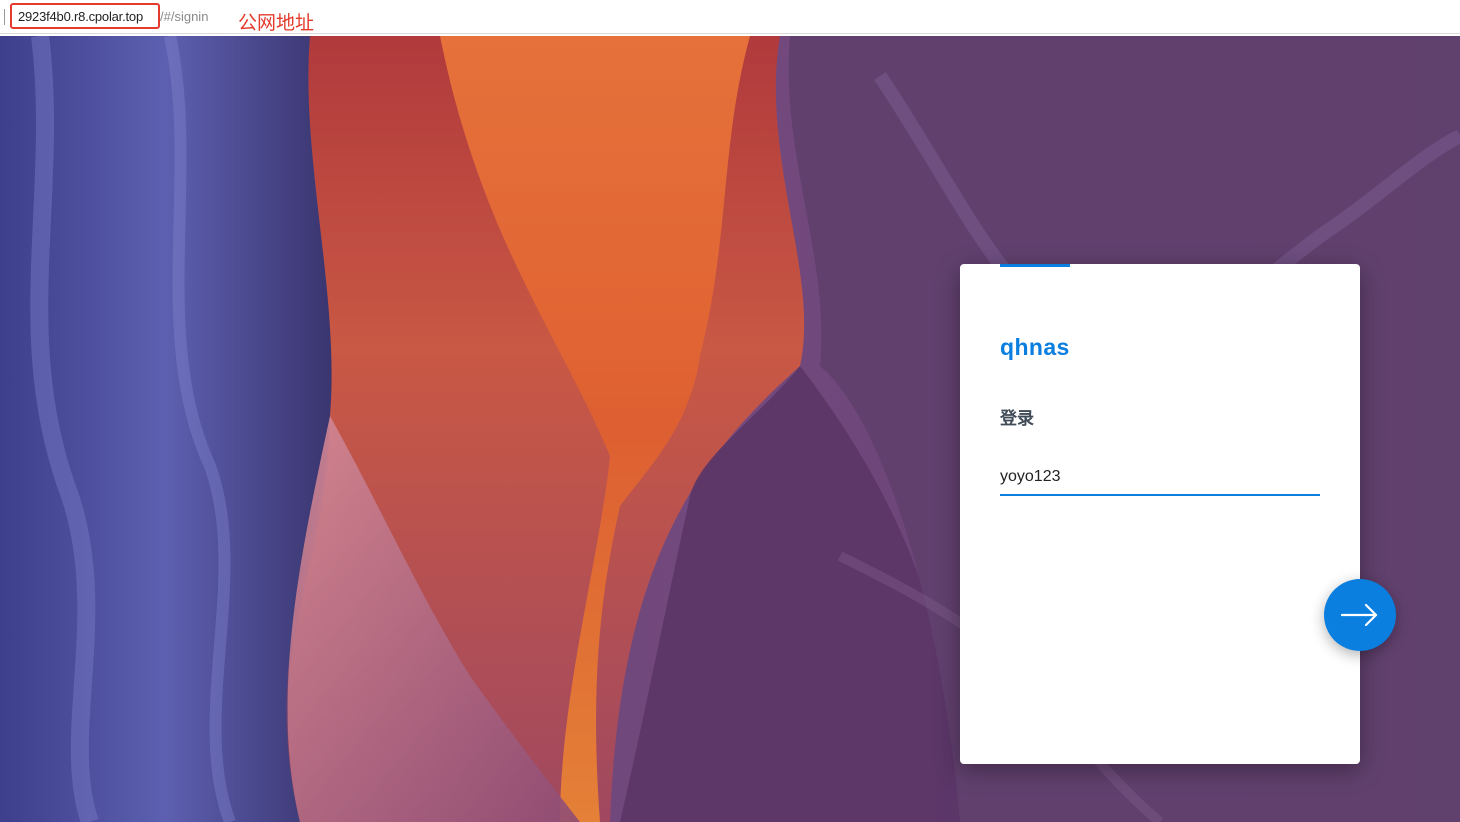 This screenshot has height=822, width=1460. Describe the element at coordinates (1160, 478) in the screenshot. I see `username-input` at that location.